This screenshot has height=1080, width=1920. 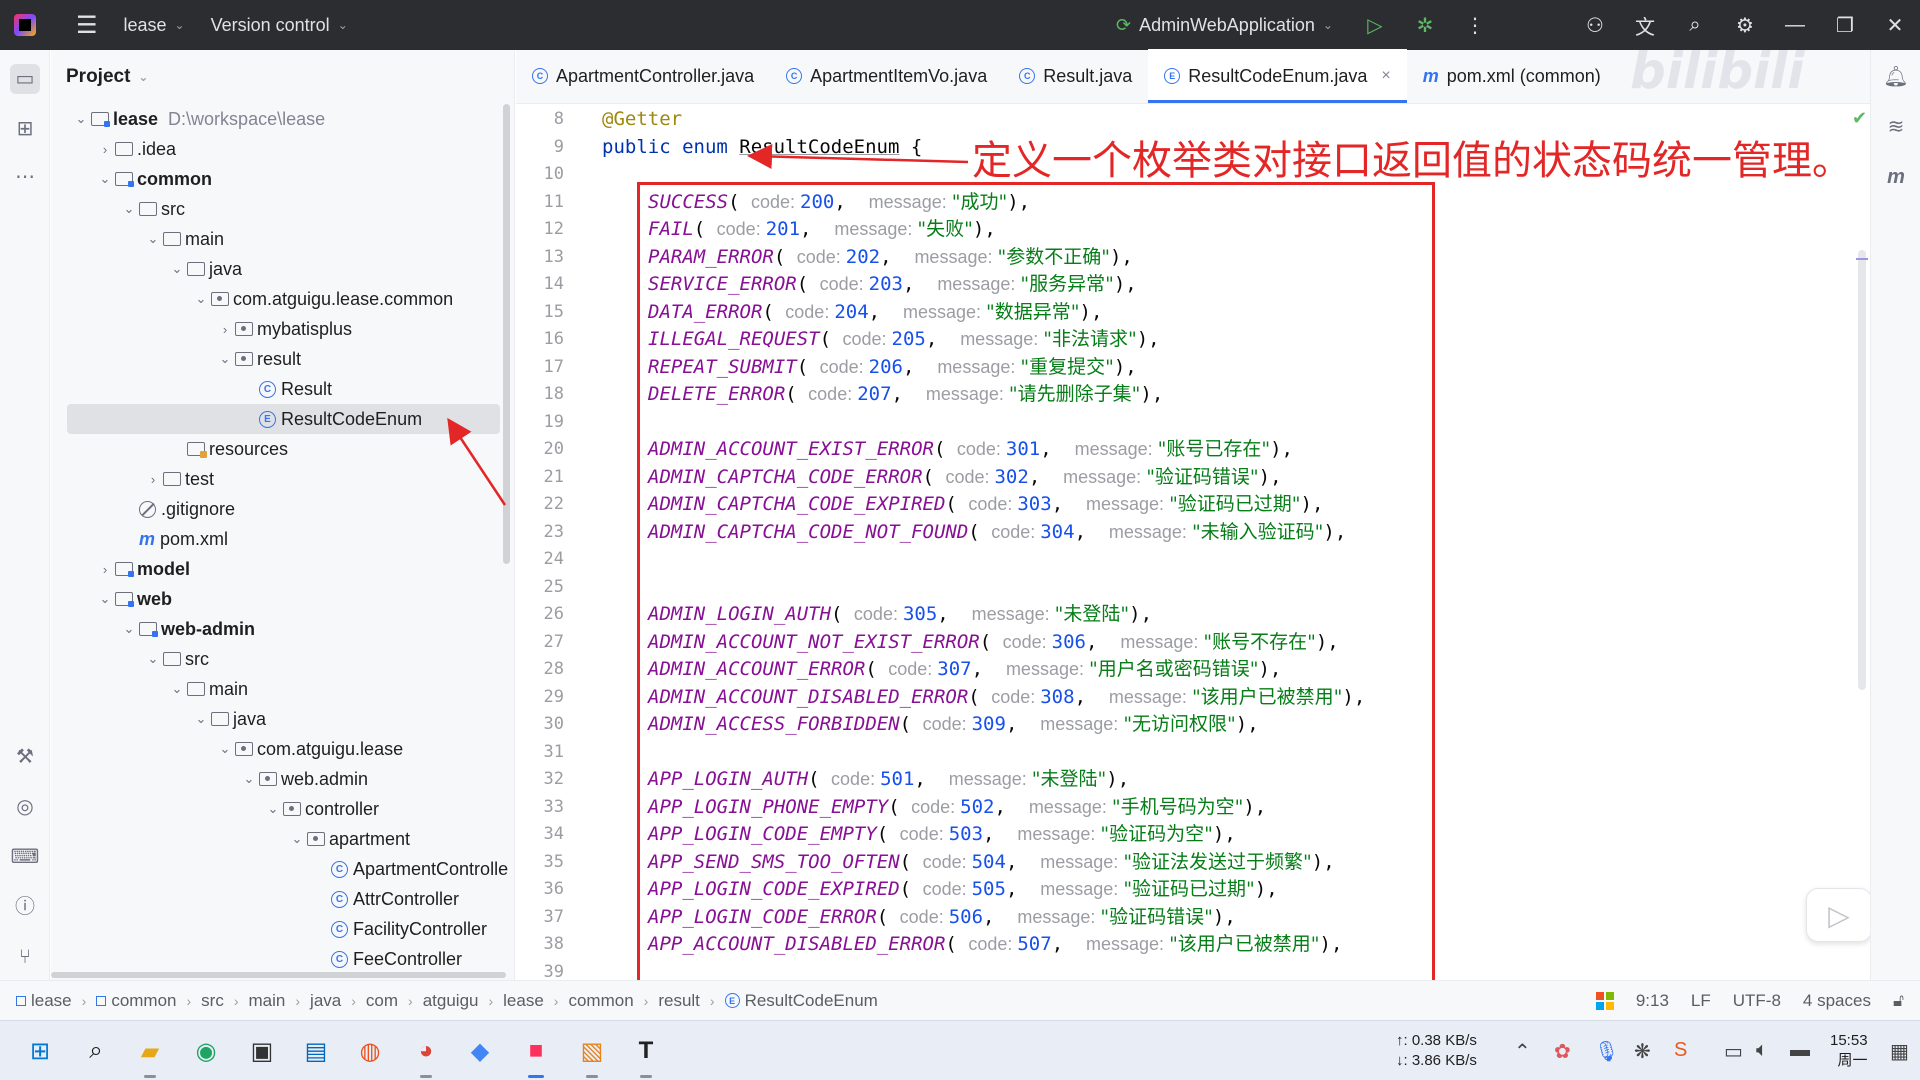 I want to click on breadcrumb-item: main, so click(x=267, y=1001).